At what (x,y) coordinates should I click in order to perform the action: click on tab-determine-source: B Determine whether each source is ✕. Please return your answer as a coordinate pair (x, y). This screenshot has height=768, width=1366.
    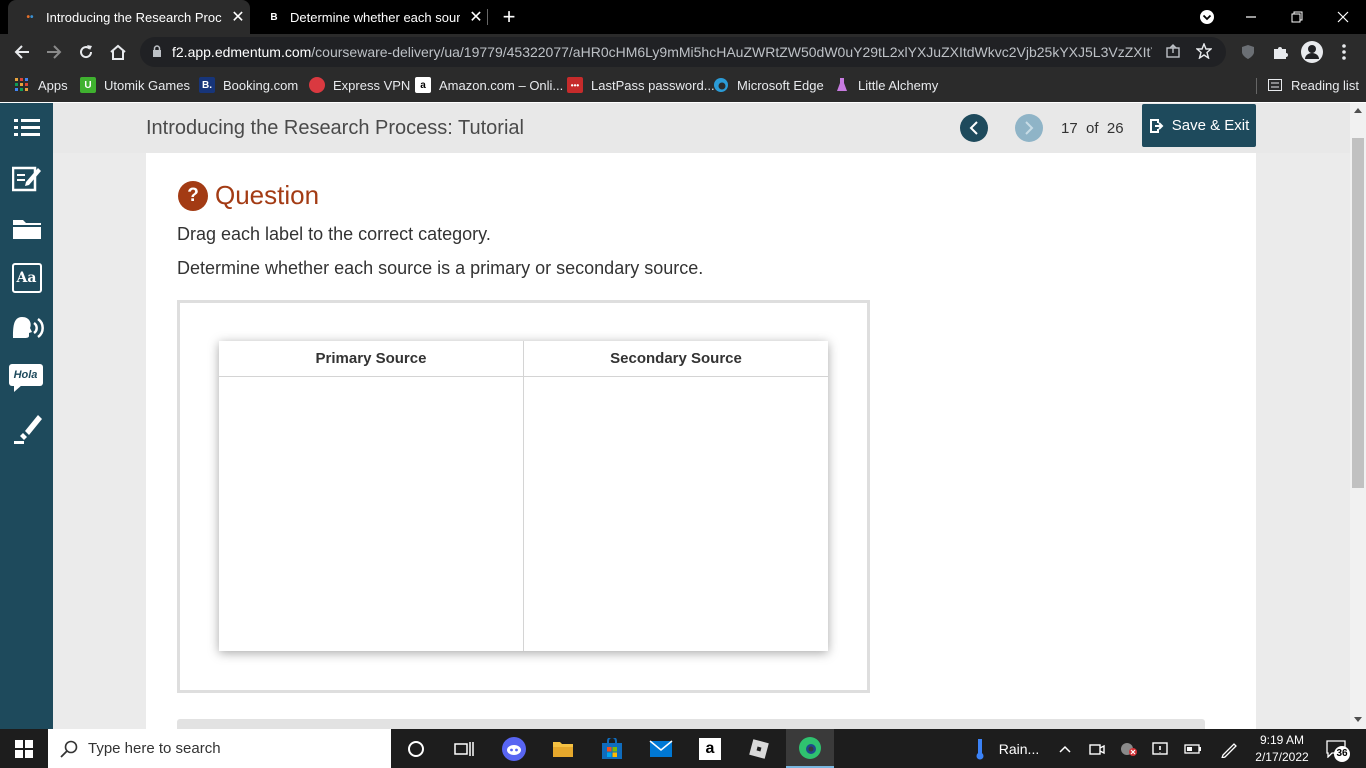
    Looking at the image, I should click on (370, 17).